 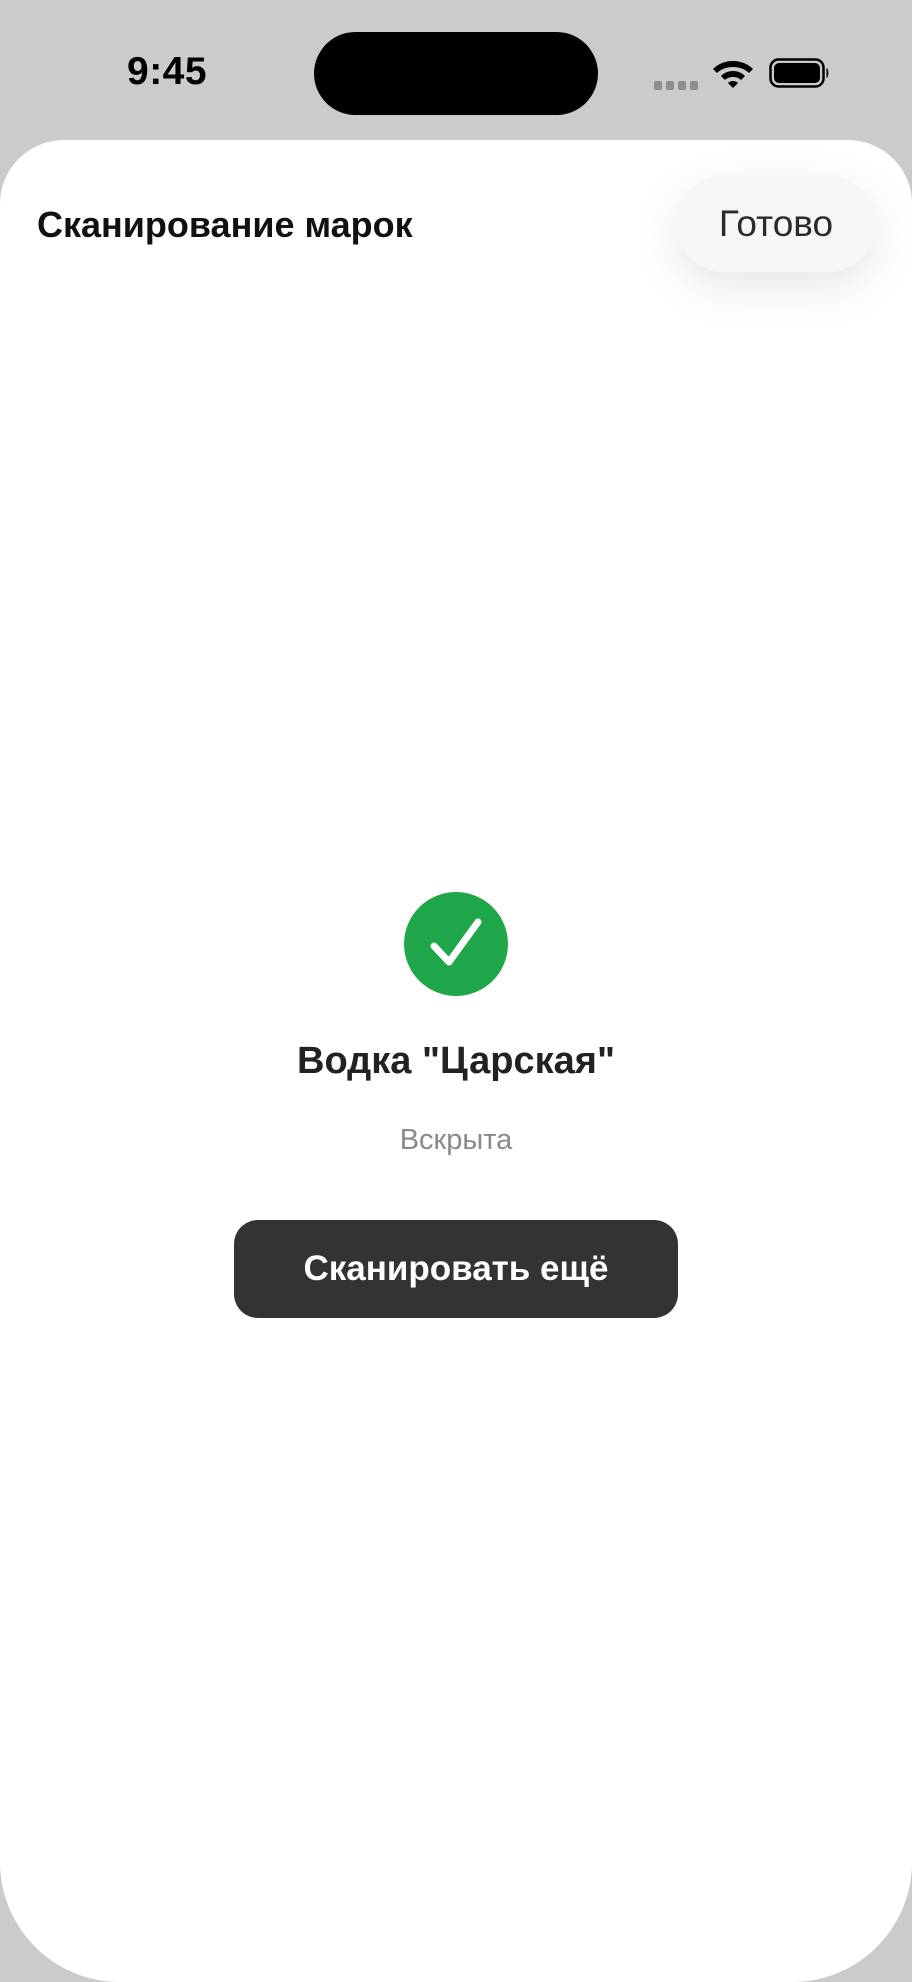 I want to click on product-status: Вскрыта, so click(x=456, y=1140).